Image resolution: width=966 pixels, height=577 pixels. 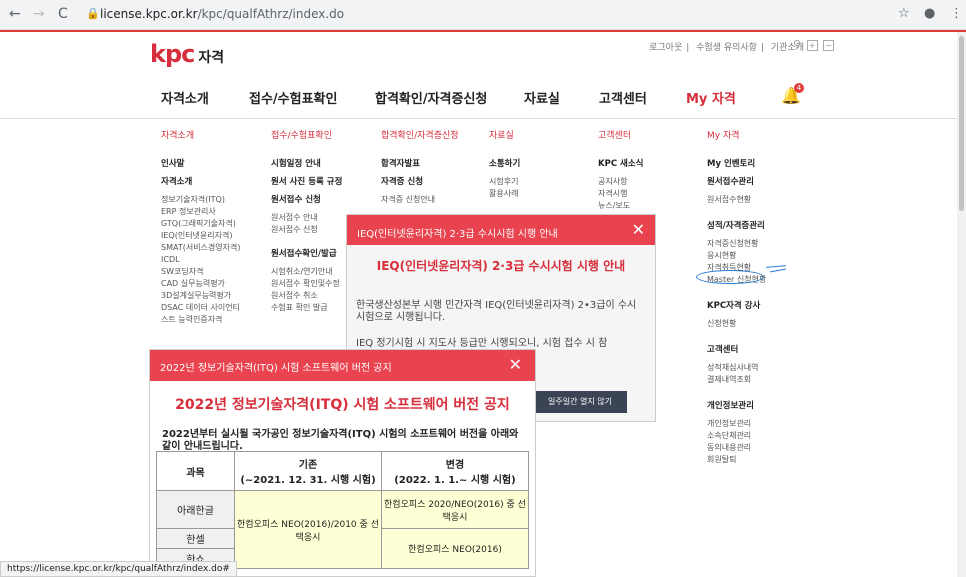 I want to click on table-cell: 아래한글, so click(x=195, y=509).